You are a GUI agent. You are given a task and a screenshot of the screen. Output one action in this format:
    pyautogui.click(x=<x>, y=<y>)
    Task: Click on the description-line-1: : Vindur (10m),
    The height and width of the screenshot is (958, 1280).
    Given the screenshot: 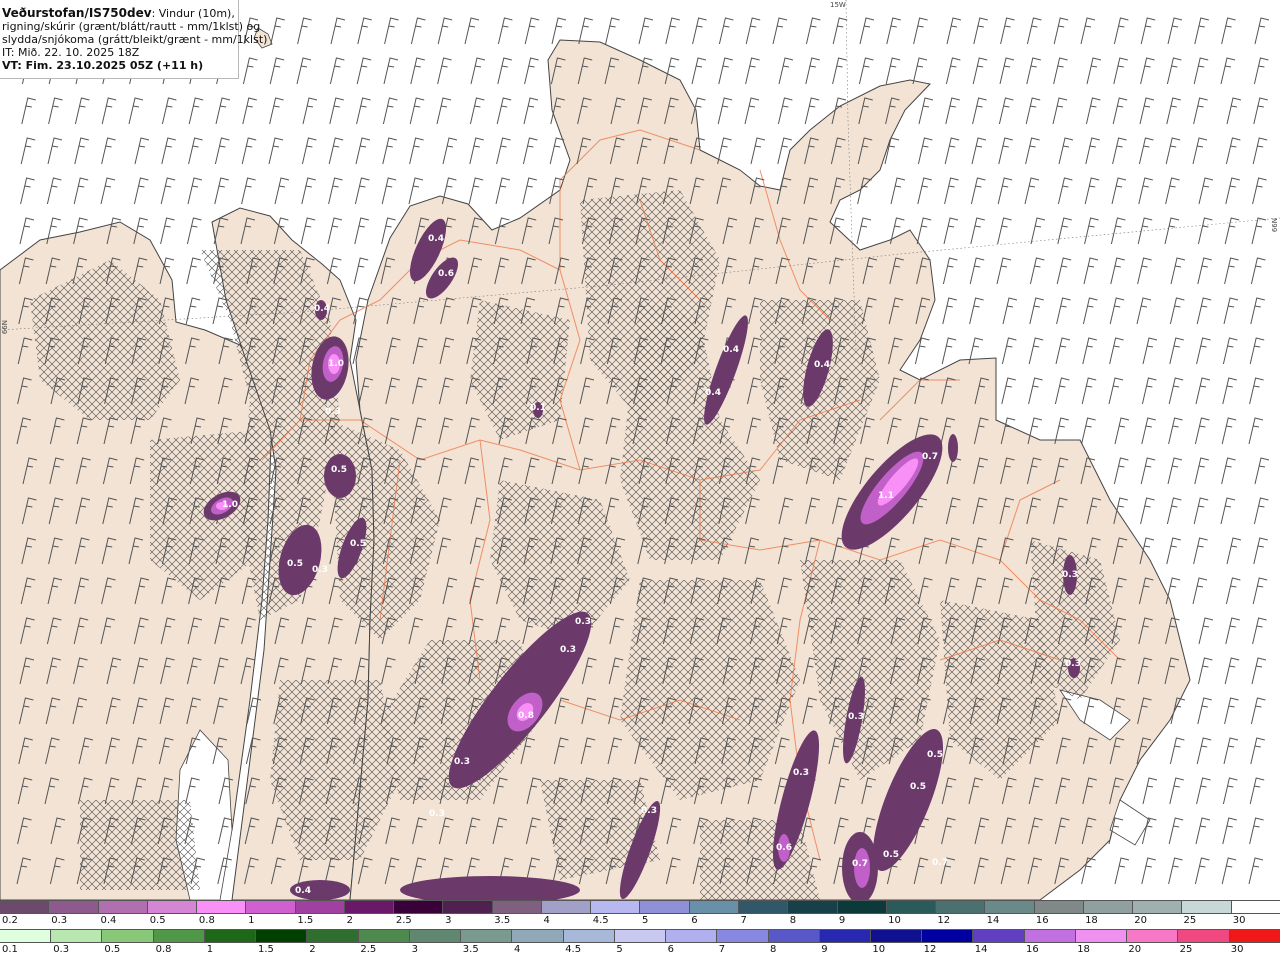 What is the action you would take?
    pyautogui.click(x=193, y=13)
    